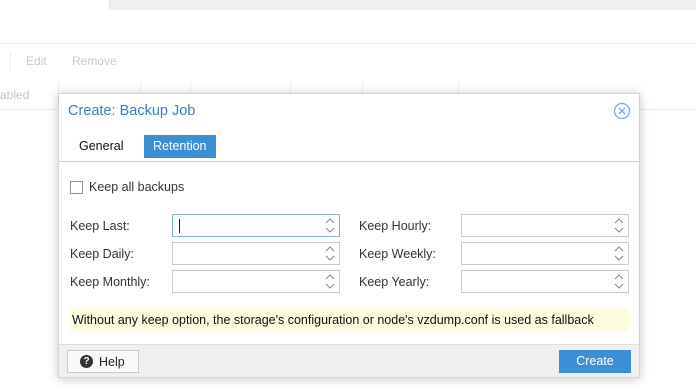 This screenshot has height=385, width=696. I want to click on help-button-label: Help, so click(112, 361).